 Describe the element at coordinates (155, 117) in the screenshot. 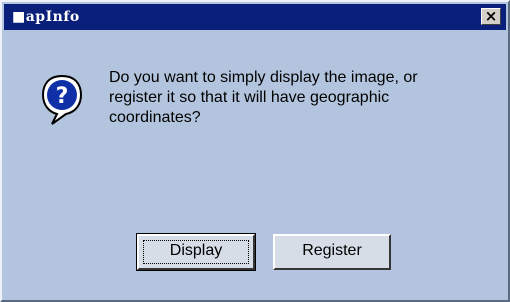

I see `message-line: coordinates?` at that location.